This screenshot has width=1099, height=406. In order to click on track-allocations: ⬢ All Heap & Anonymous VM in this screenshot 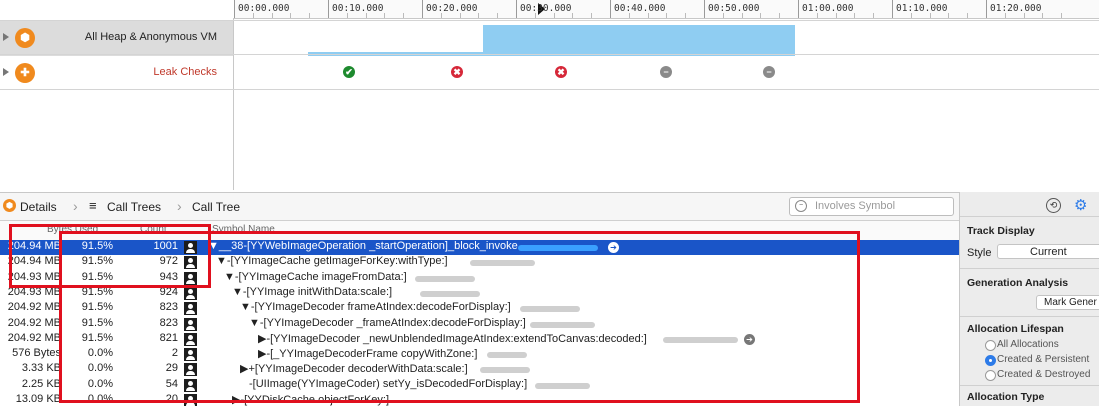, I will do `click(116, 38)`.